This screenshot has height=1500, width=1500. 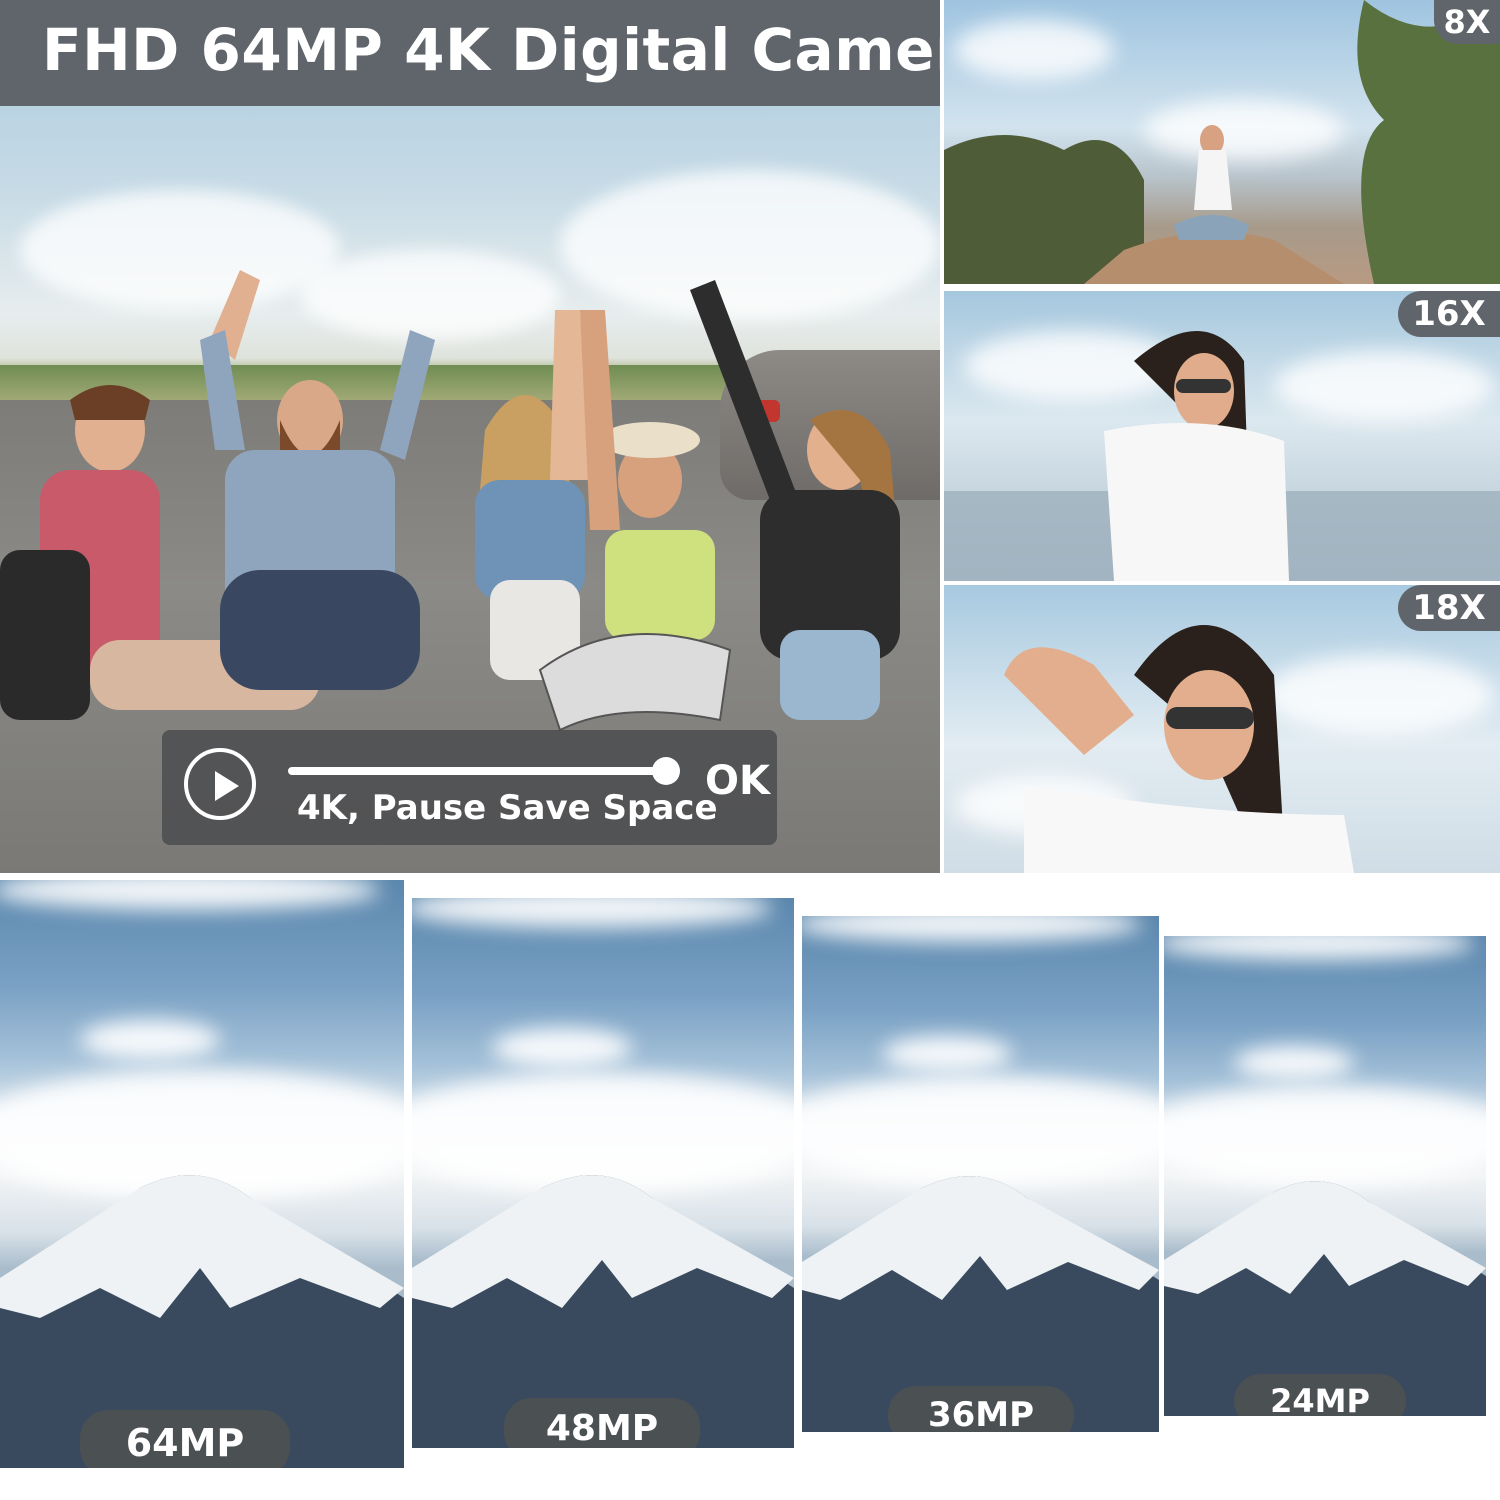 What do you see at coordinates (185, 1439) in the screenshot?
I see `resolution-badge: 64MP` at bounding box center [185, 1439].